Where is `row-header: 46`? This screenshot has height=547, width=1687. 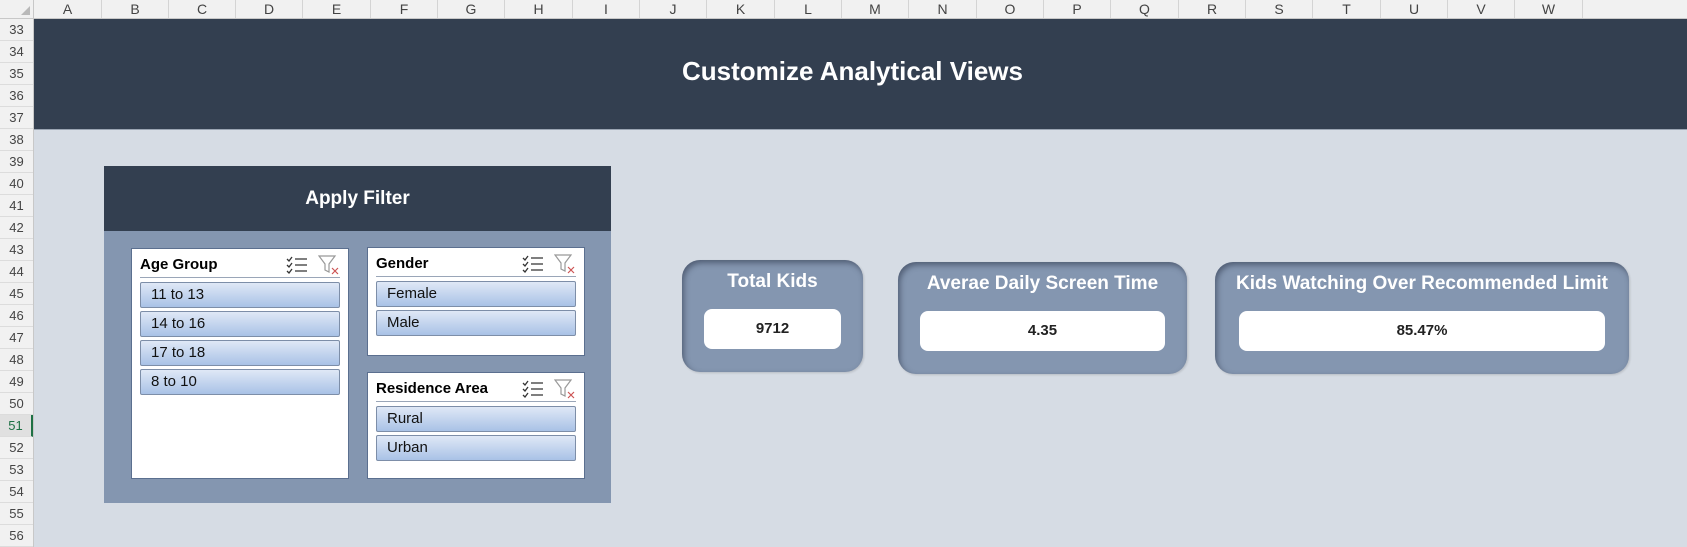
row-header: 46 is located at coordinates (16, 316).